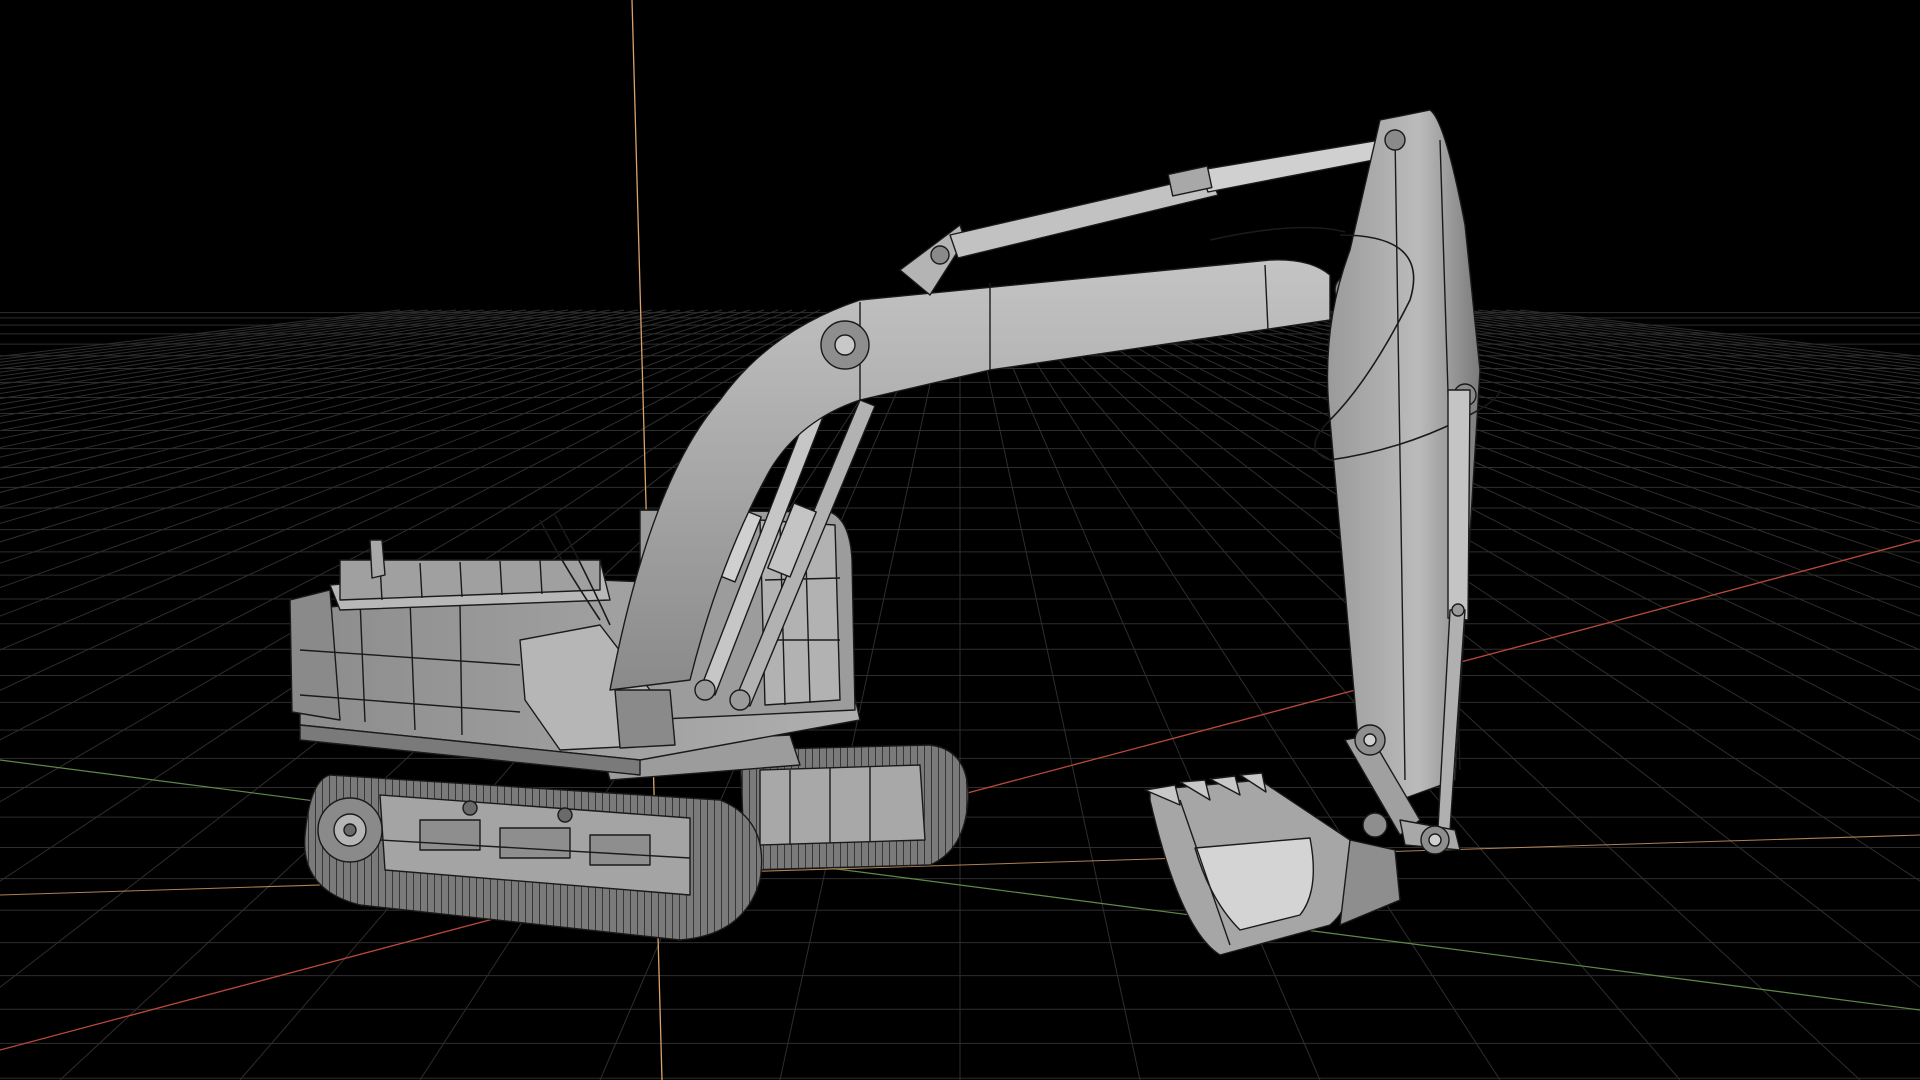 The height and width of the screenshot is (1080, 1920). I want to click on front-track, so click(533, 857).